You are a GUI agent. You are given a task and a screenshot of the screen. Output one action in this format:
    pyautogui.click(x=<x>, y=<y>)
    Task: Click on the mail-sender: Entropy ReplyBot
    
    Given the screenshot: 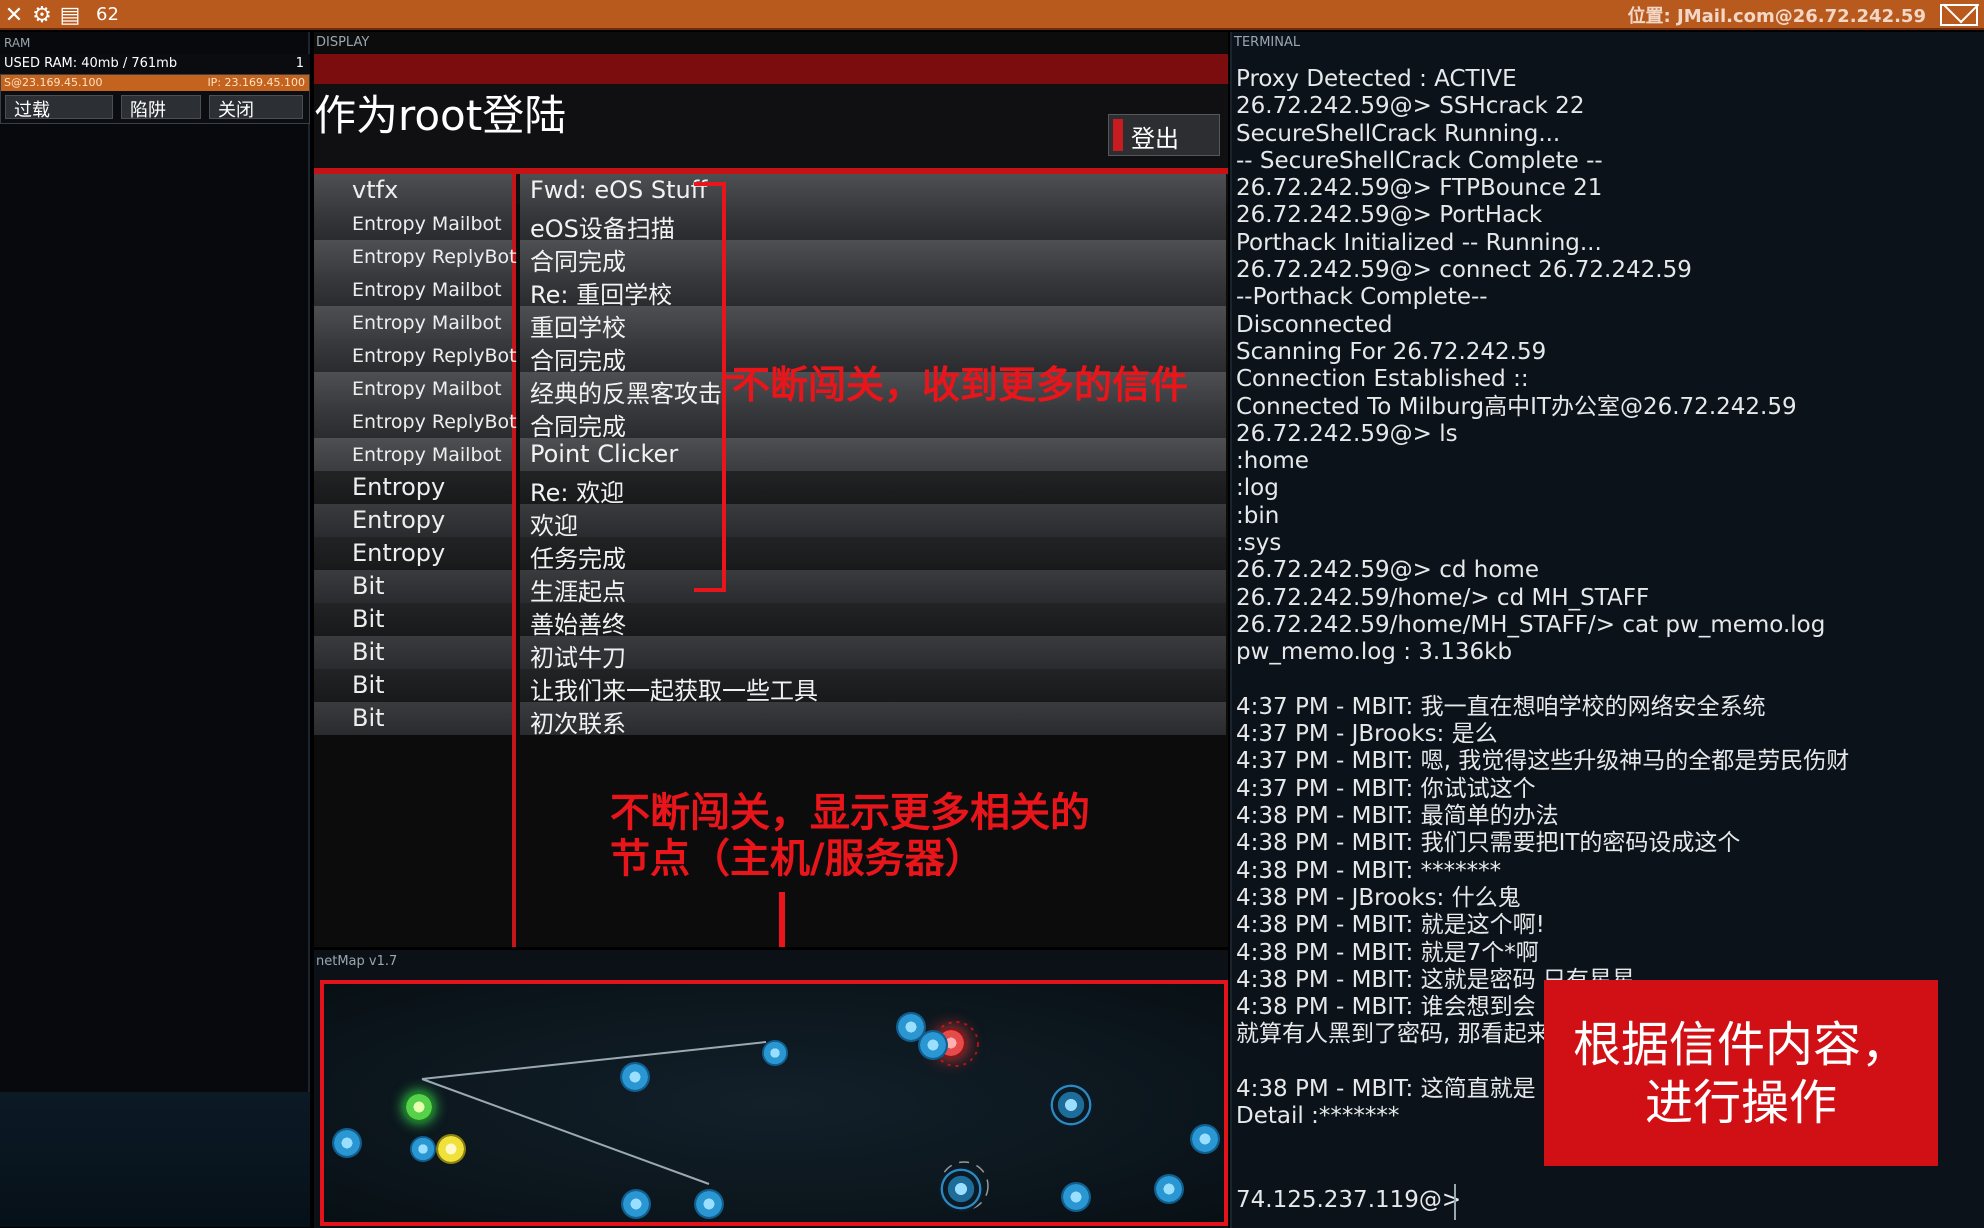 What is the action you would take?
    pyautogui.click(x=415, y=421)
    